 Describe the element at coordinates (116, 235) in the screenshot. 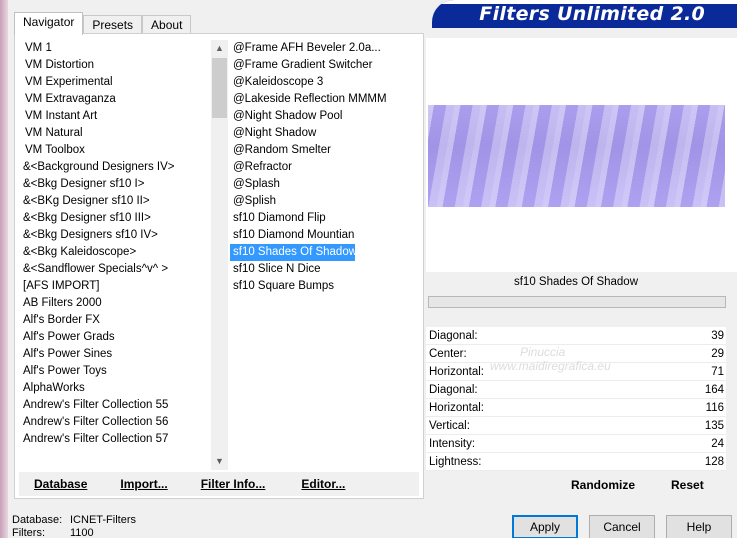

I see `category-item: &<Bkg Designers sf10 IV>` at that location.